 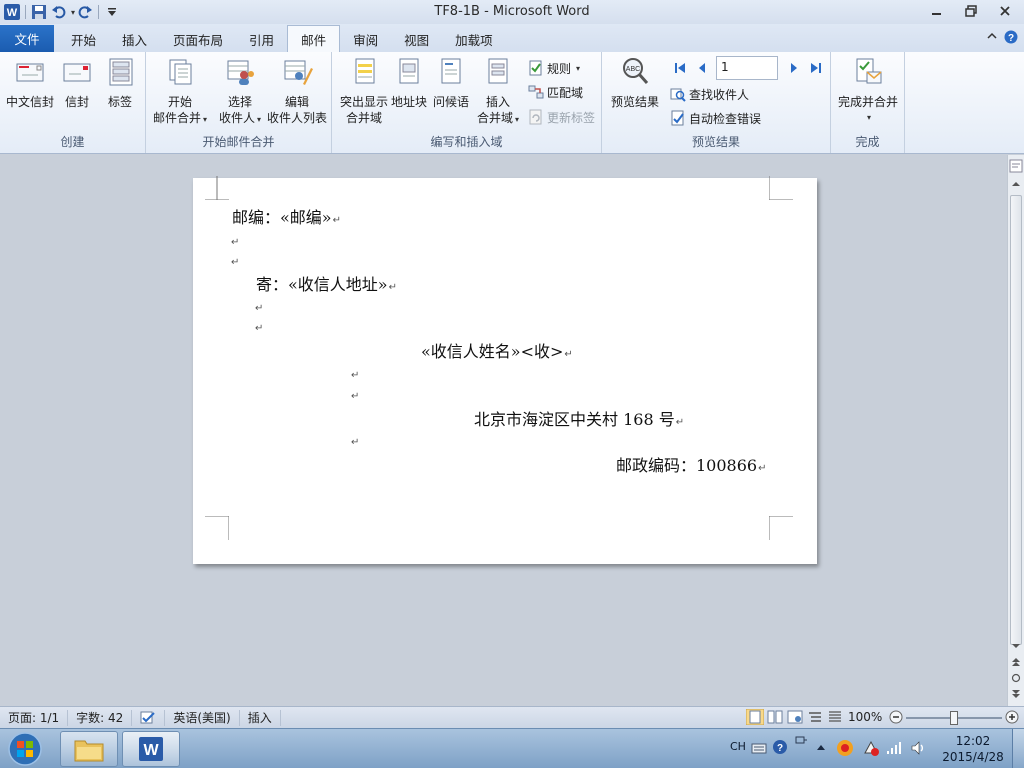 What do you see at coordinates (954, 718) in the screenshot?
I see `zoom-slider-thumb` at bounding box center [954, 718].